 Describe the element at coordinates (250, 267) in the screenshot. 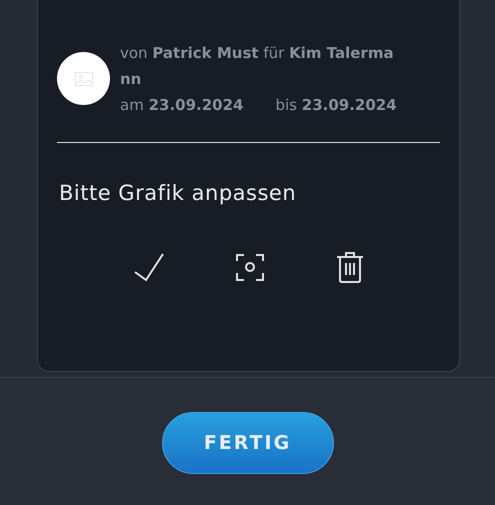

I see `screenshot-icon` at that location.